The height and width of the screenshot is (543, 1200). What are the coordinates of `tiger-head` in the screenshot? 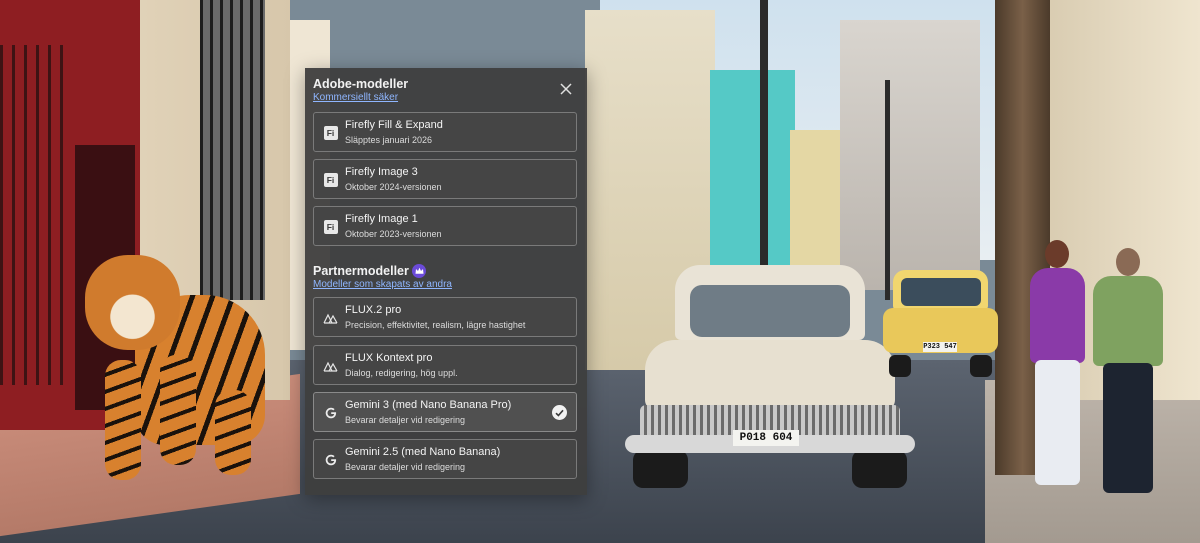 It's located at (132, 302).